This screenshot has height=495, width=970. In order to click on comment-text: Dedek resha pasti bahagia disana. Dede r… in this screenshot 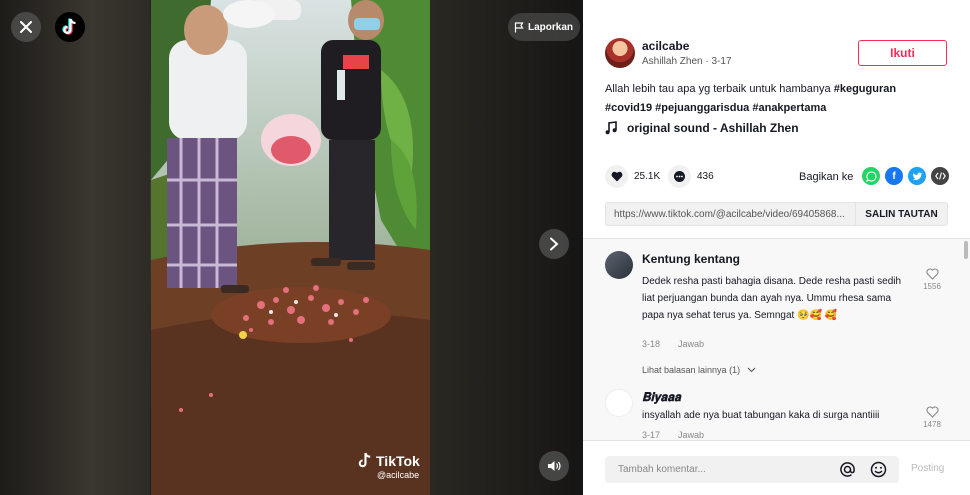, I will do `click(772, 298)`.